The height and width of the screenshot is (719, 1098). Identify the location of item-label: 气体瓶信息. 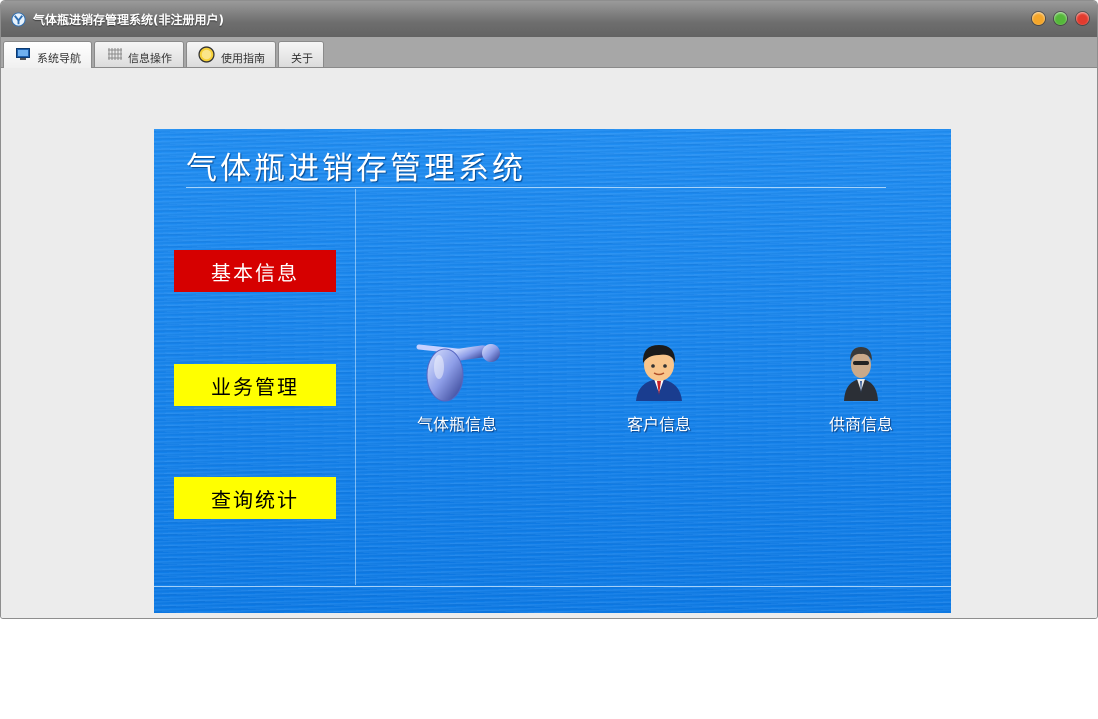
(456, 424).